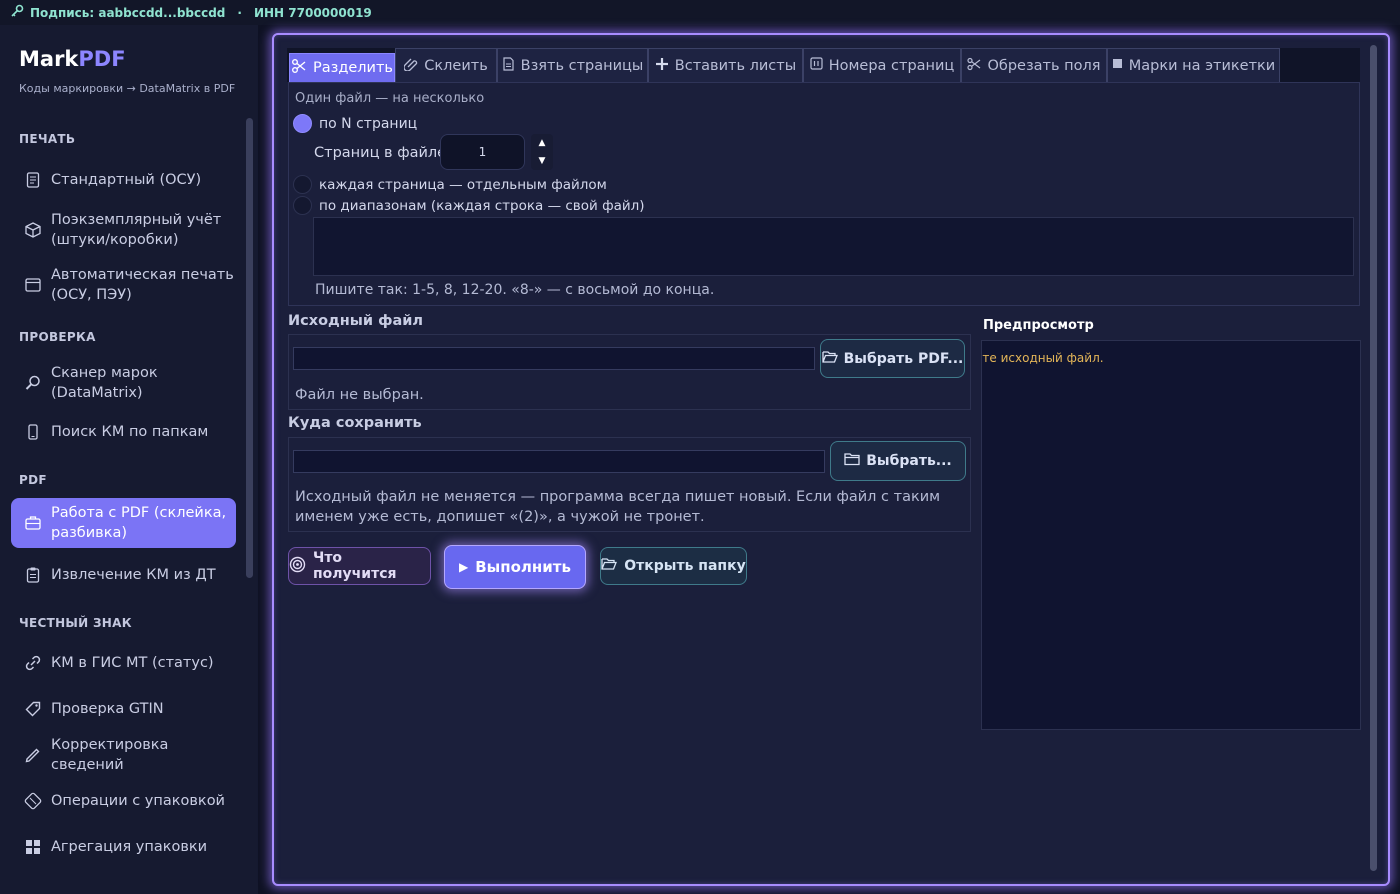 Image resolution: width=1400 pixels, height=894 pixels. I want to click on grid-icon, so click(33, 847).